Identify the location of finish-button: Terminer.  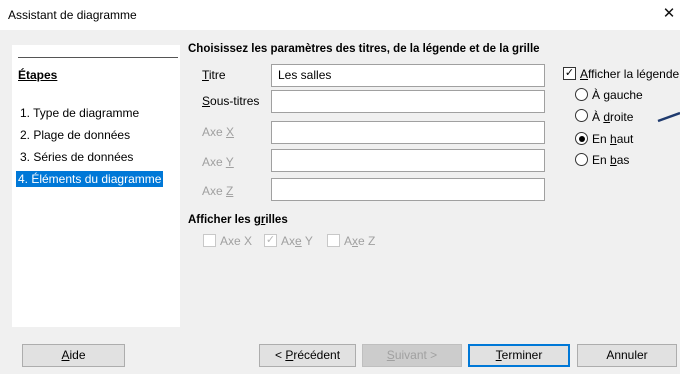
(519, 355).